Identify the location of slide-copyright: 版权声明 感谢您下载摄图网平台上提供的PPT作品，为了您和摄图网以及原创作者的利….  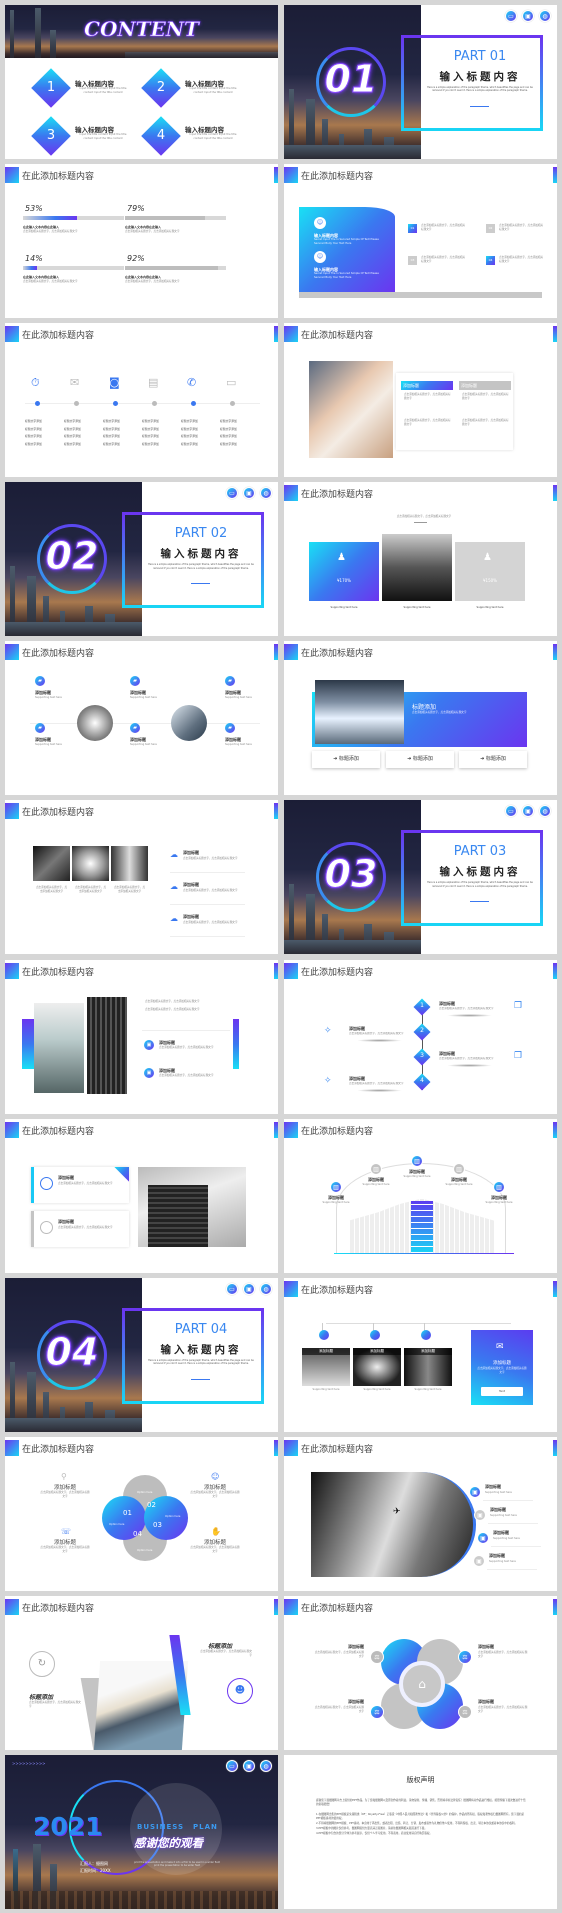
(420, 1832).